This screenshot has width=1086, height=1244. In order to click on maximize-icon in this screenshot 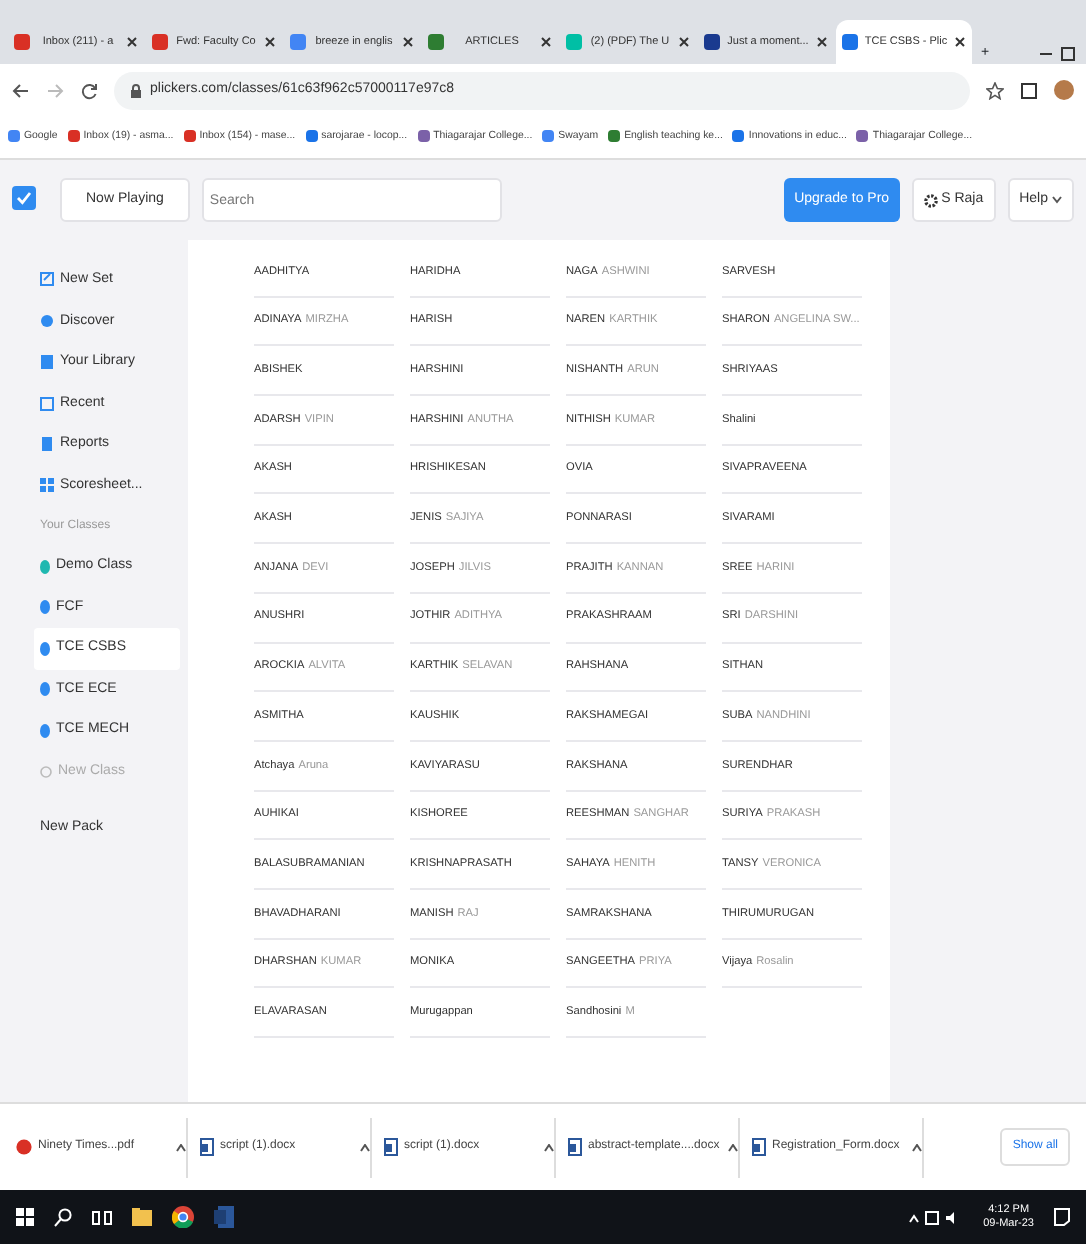, I will do `click(1068, 54)`.